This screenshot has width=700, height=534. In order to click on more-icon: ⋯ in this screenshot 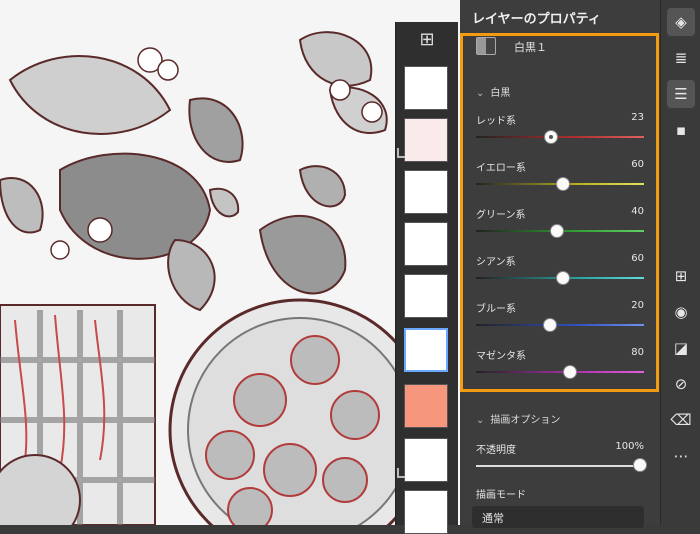, I will do `click(681, 456)`.